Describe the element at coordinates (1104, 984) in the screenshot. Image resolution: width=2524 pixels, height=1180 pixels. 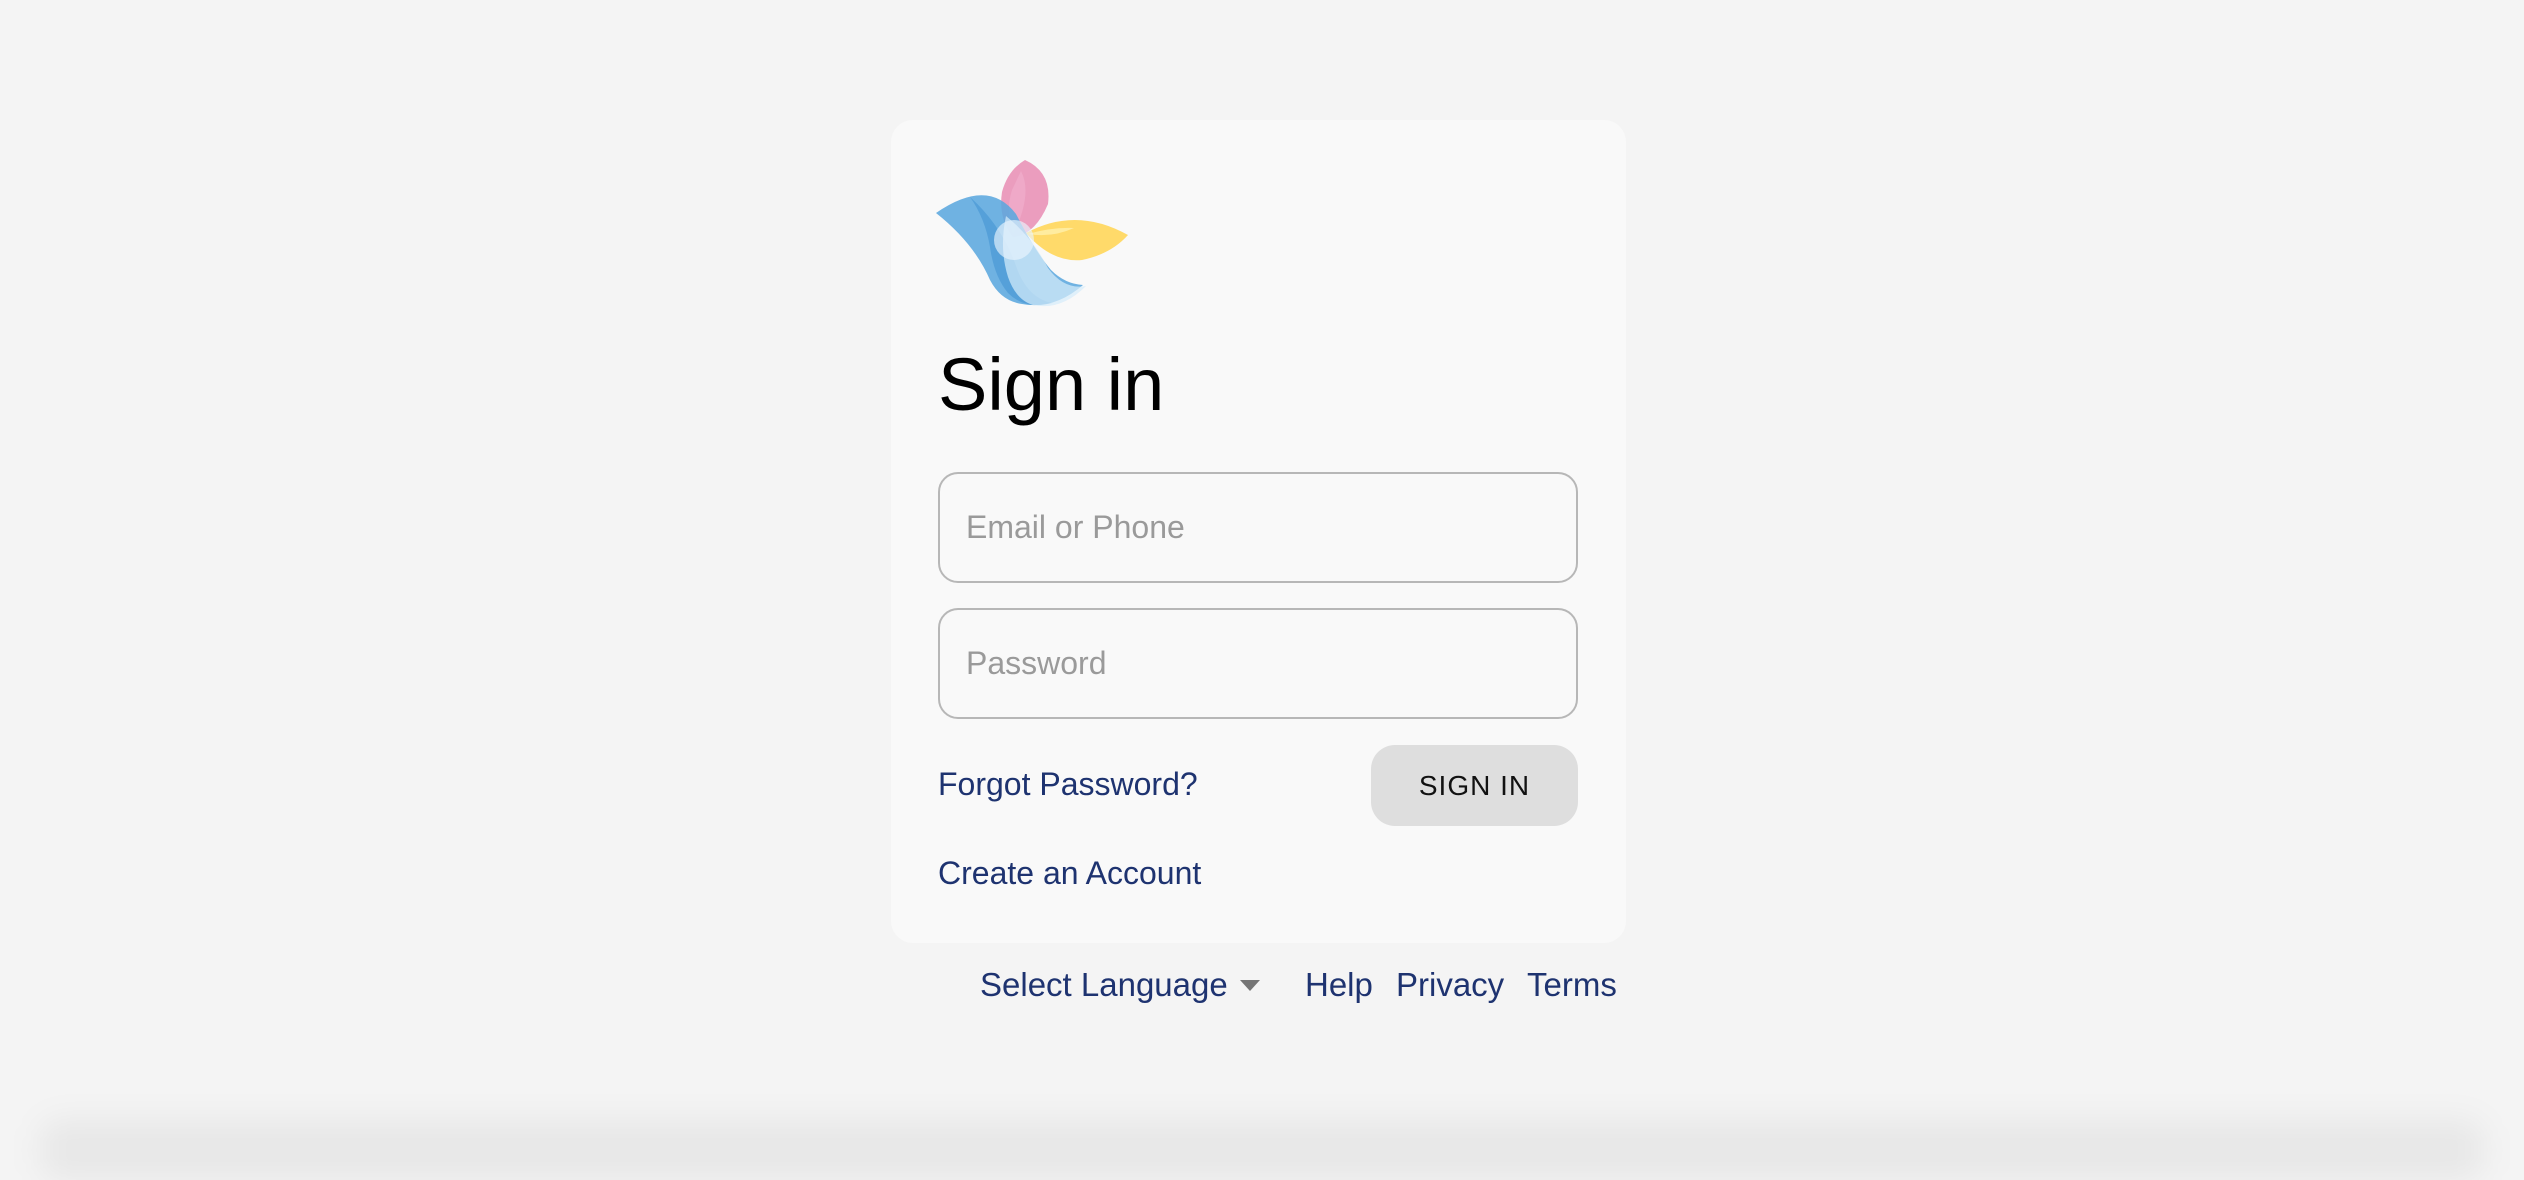
I see `select-language-dropdown: Select Language` at that location.